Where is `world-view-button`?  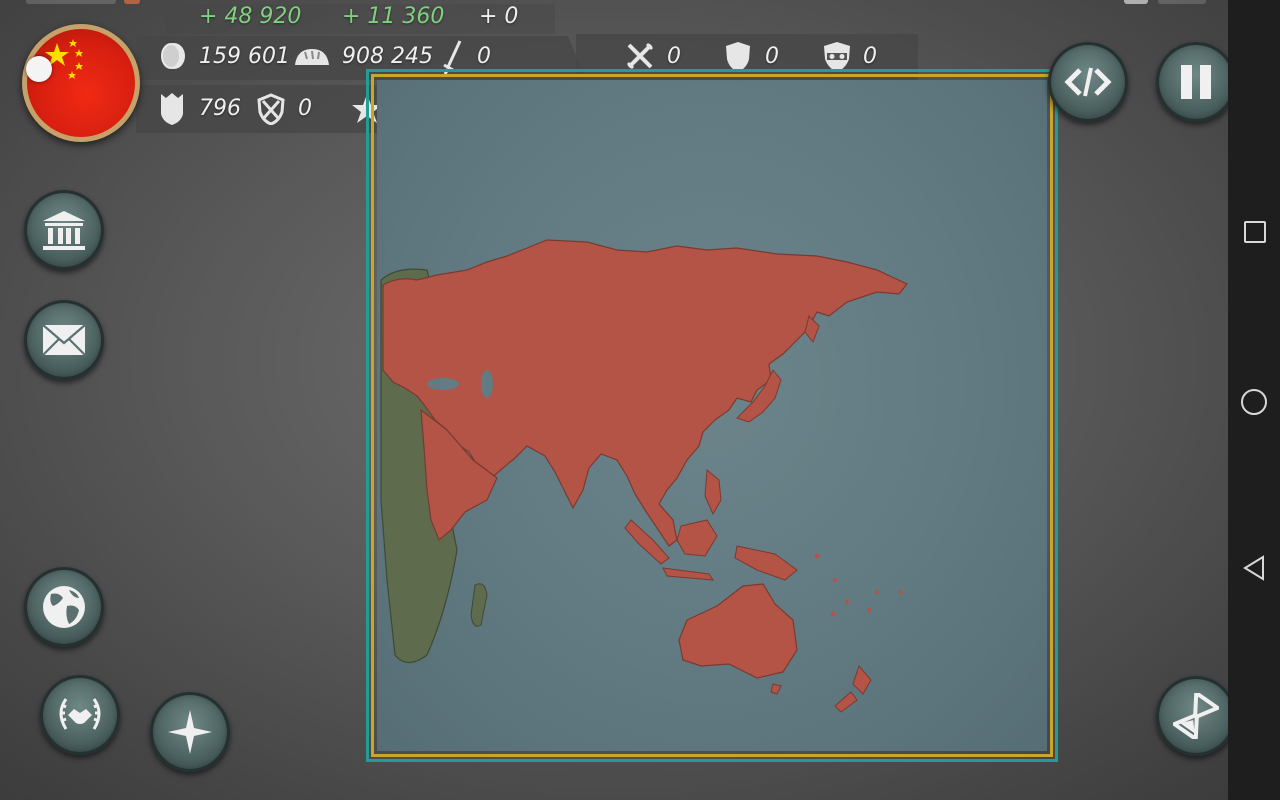
world-view-button is located at coordinates (64, 607).